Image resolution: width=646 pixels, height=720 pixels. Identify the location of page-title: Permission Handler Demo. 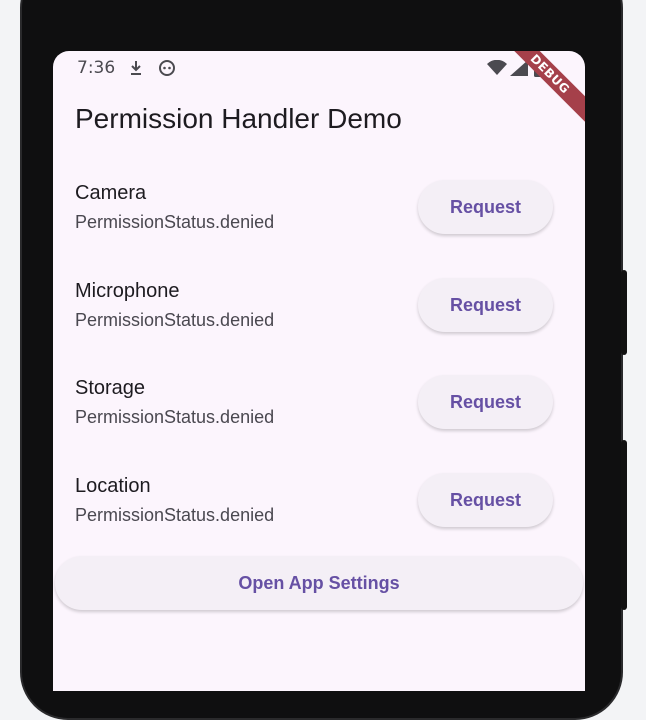
(238, 118).